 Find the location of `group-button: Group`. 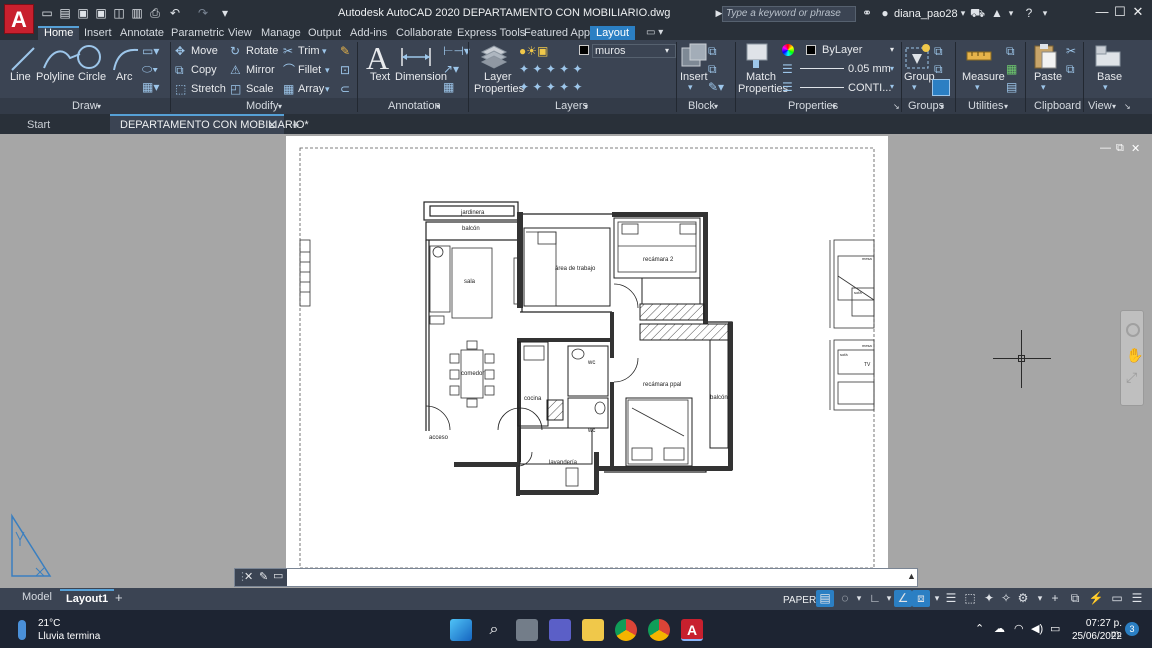

group-button: Group is located at coordinates (919, 77).